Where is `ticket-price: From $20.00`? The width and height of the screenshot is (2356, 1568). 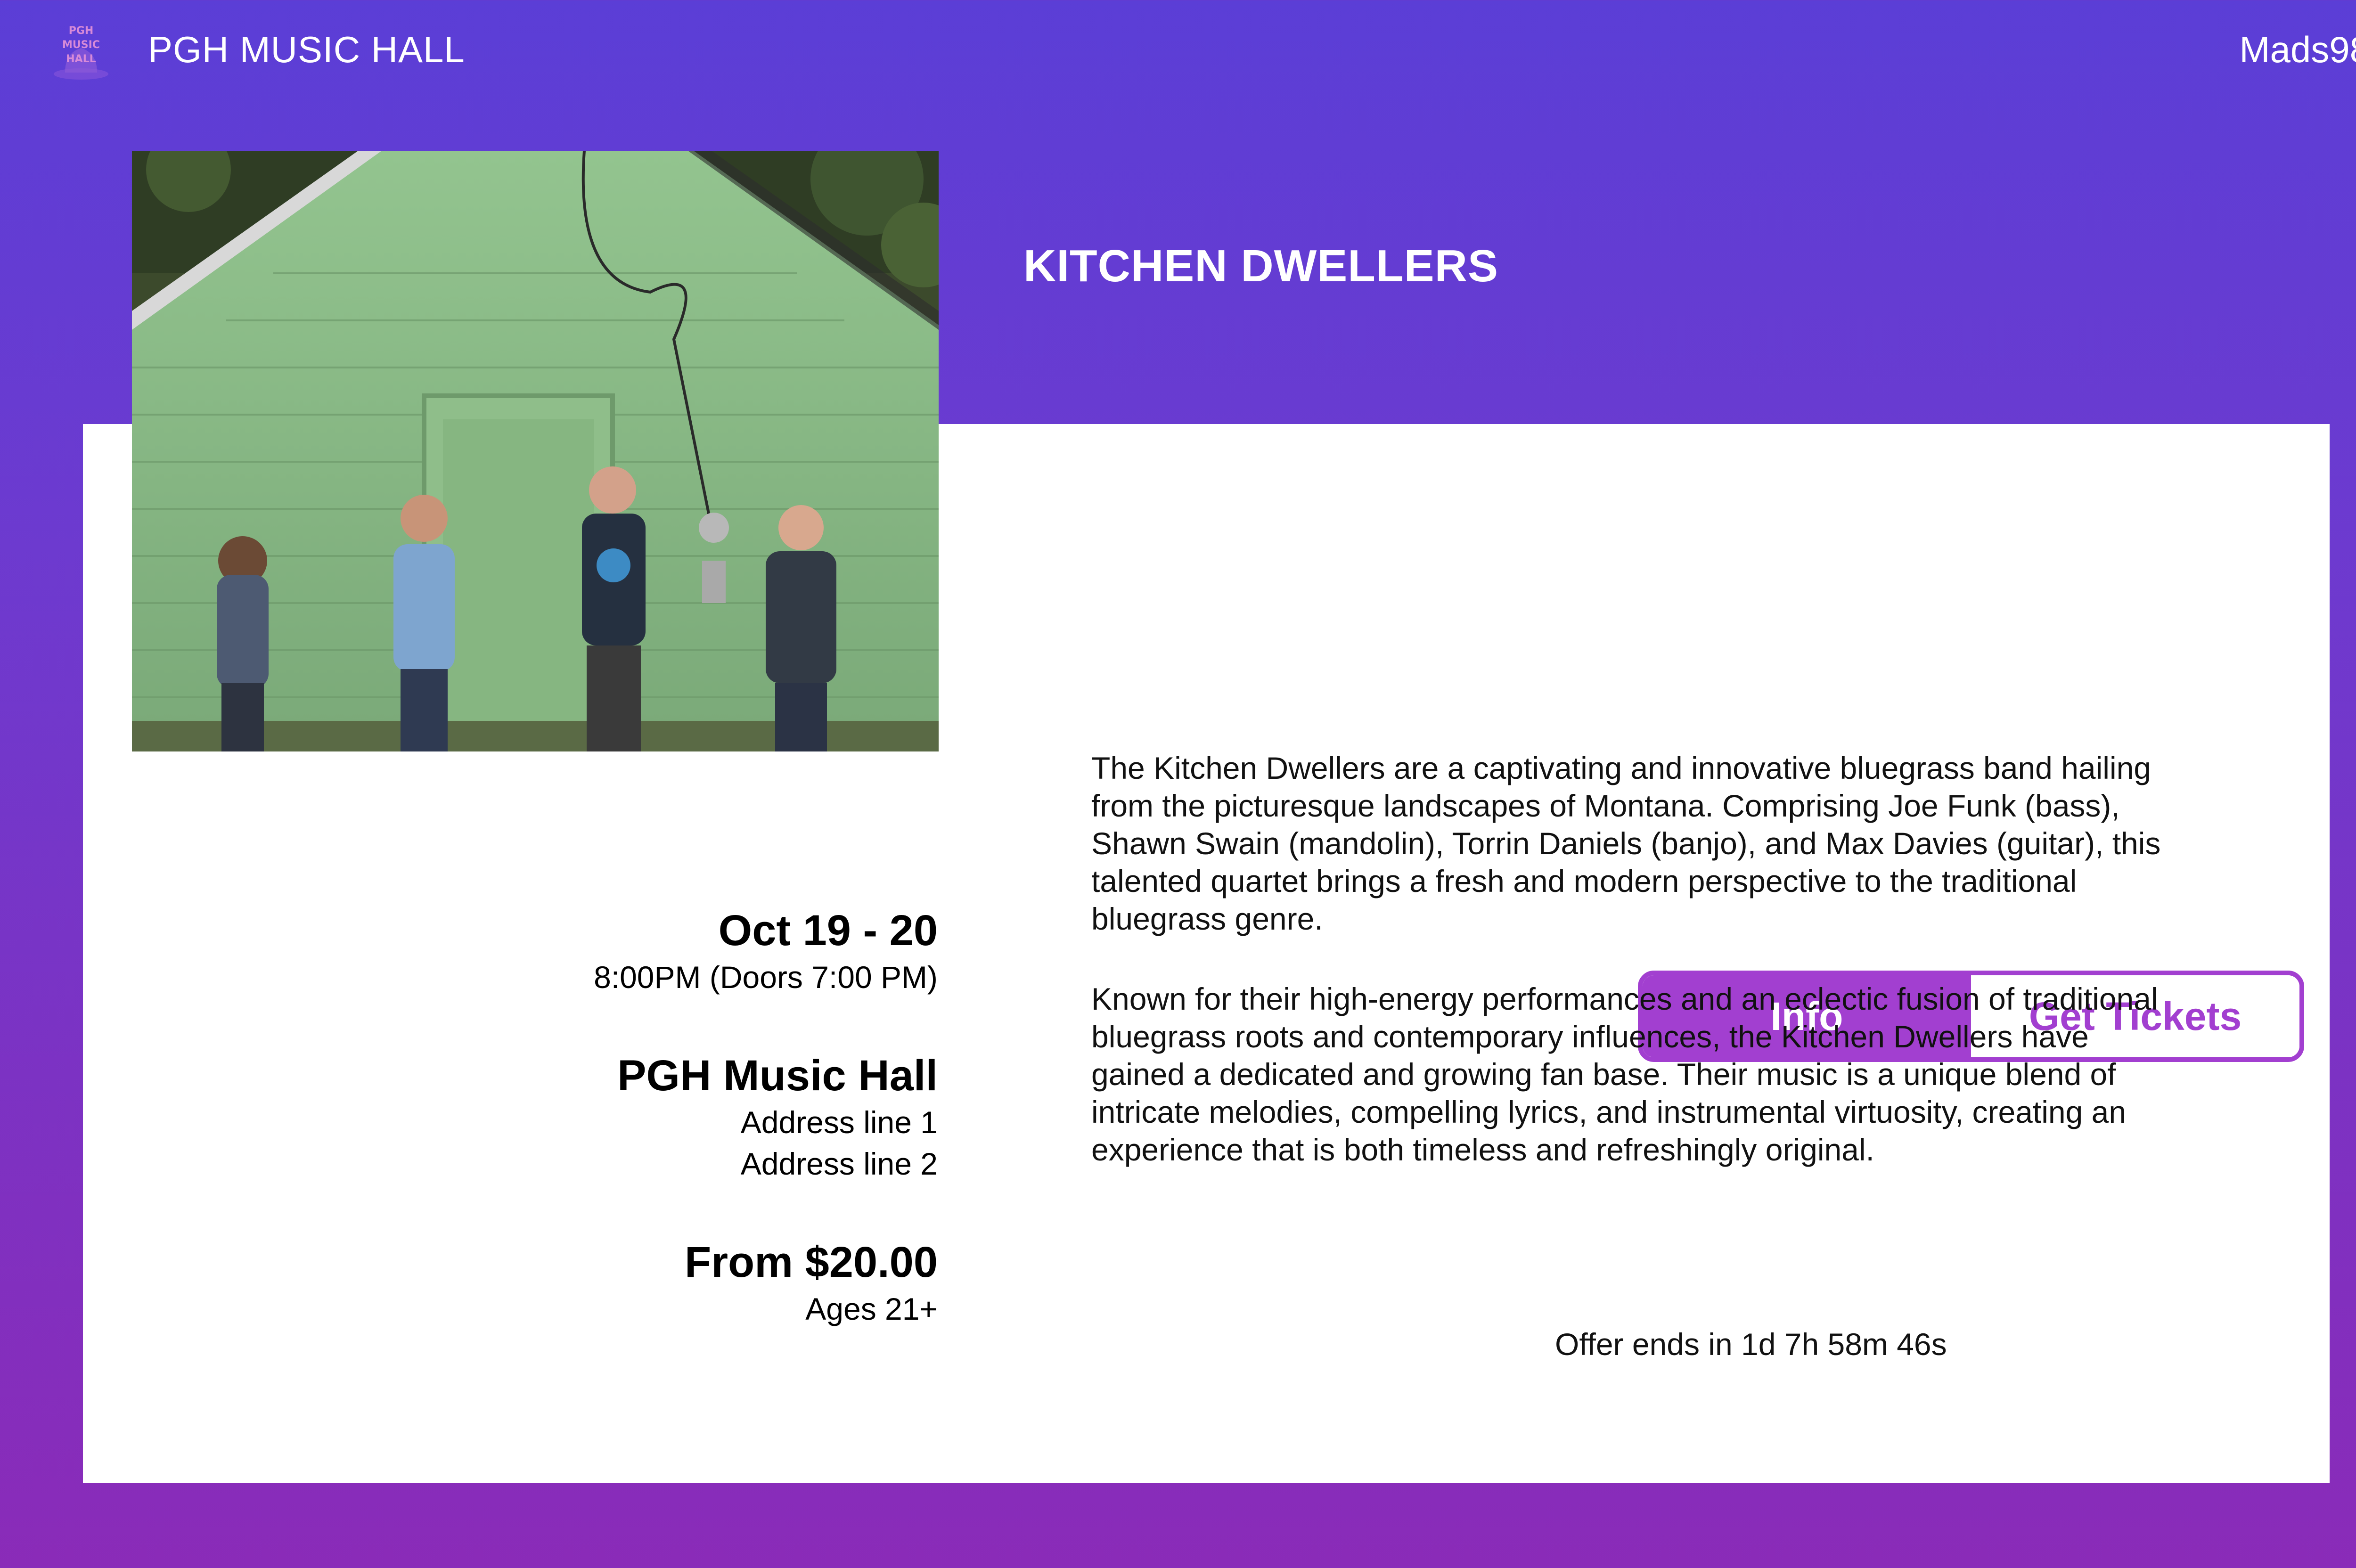 ticket-price: From $20.00 is located at coordinates (811, 1262).